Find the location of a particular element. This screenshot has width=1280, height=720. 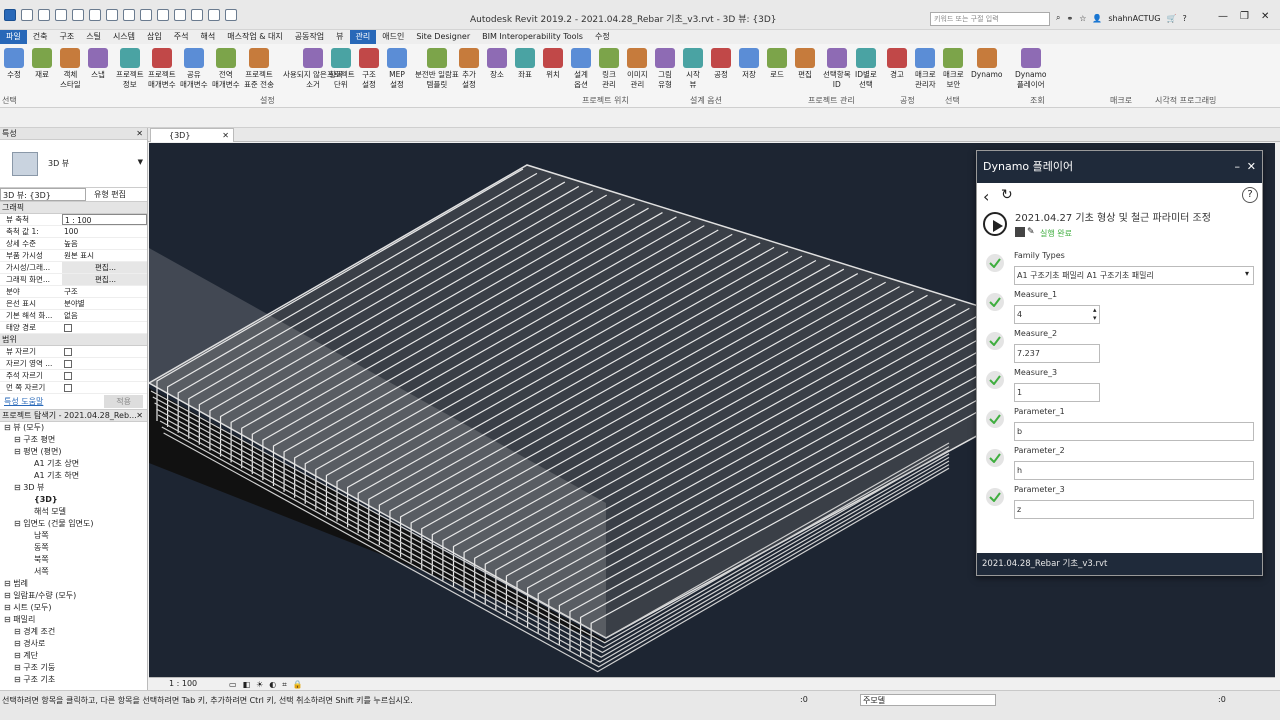

ribbon-button-22: 시작 뷰 is located at coordinates (693, 69).